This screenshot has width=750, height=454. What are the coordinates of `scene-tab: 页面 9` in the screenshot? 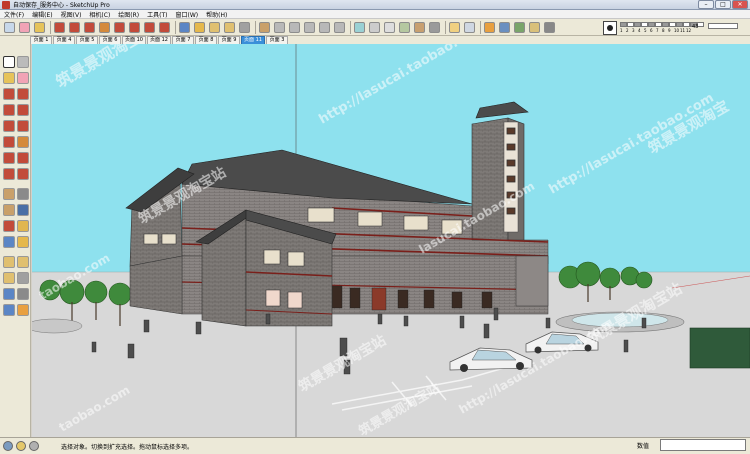 It's located at (229, 40).